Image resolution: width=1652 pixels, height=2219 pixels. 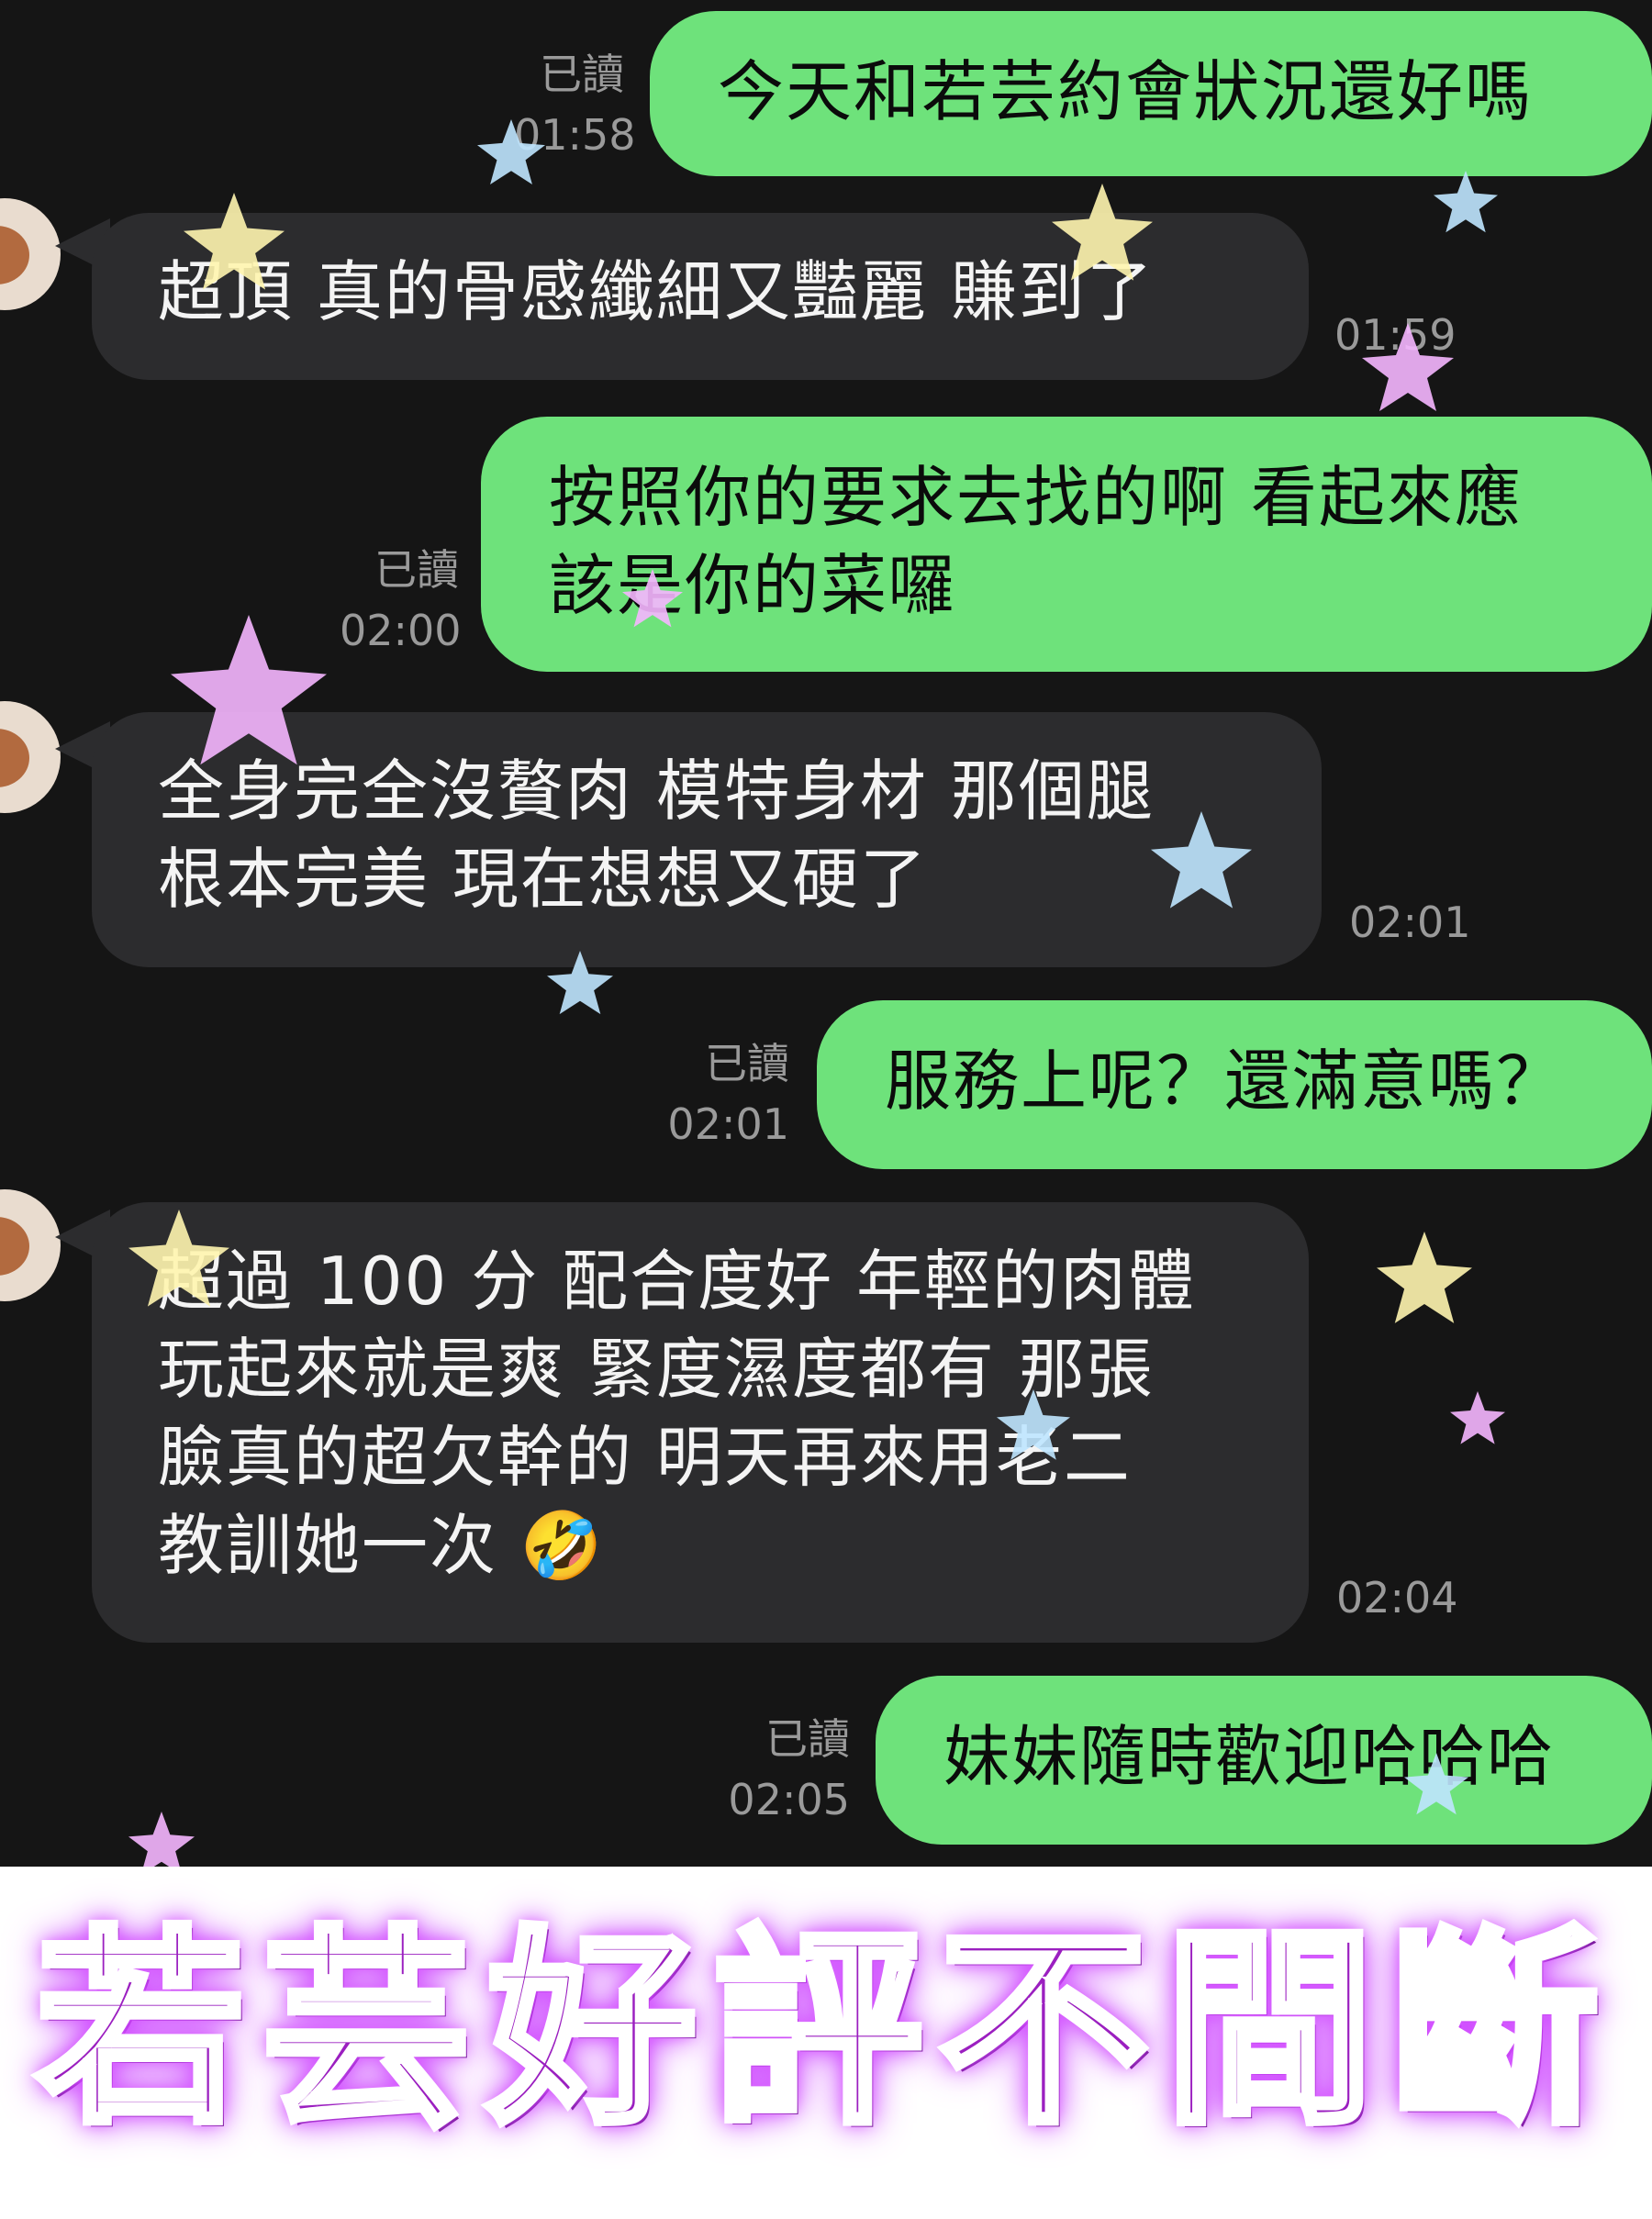 What do you see at coordinates (1397, 1597) in the screenshot?
I see `message-time: 02:04` at bounding box center [1397, 1597].